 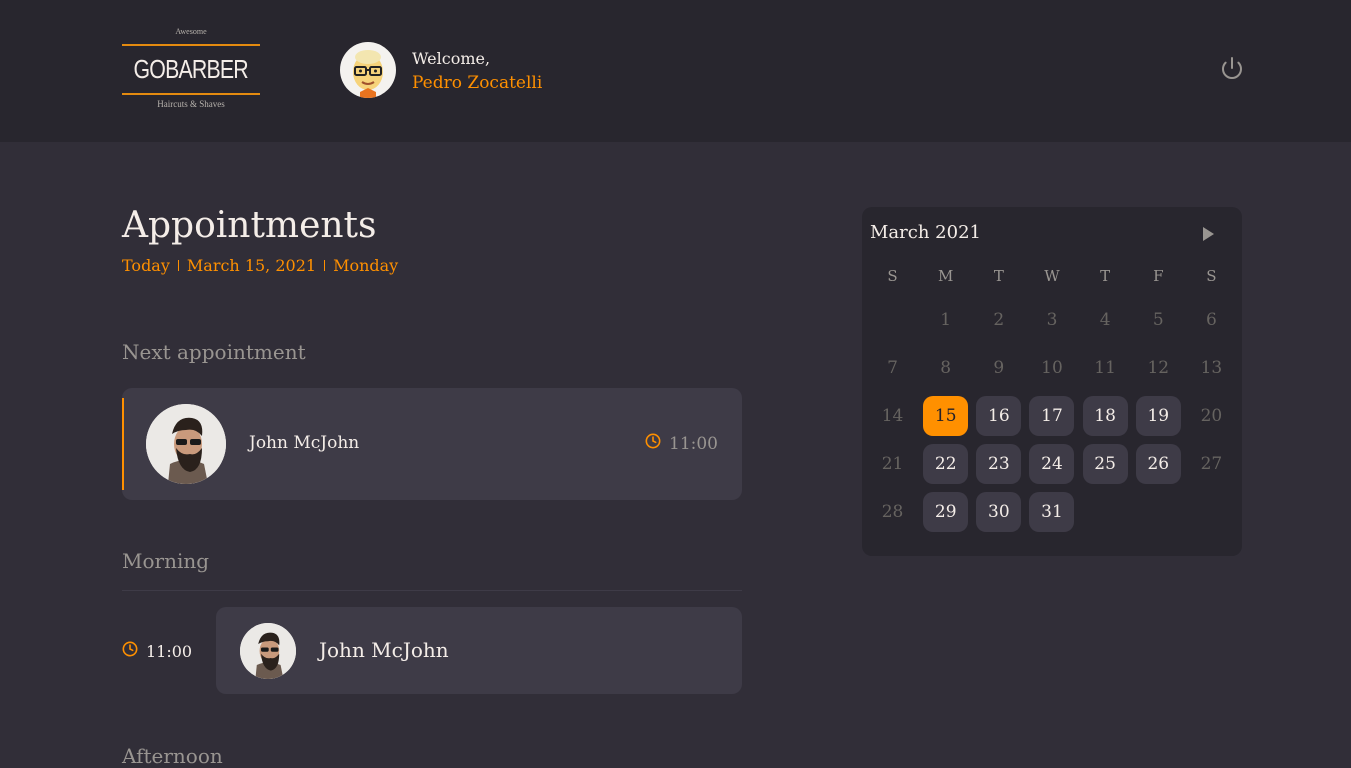 I want to click on morning-divider, so click(x=432, y=590).